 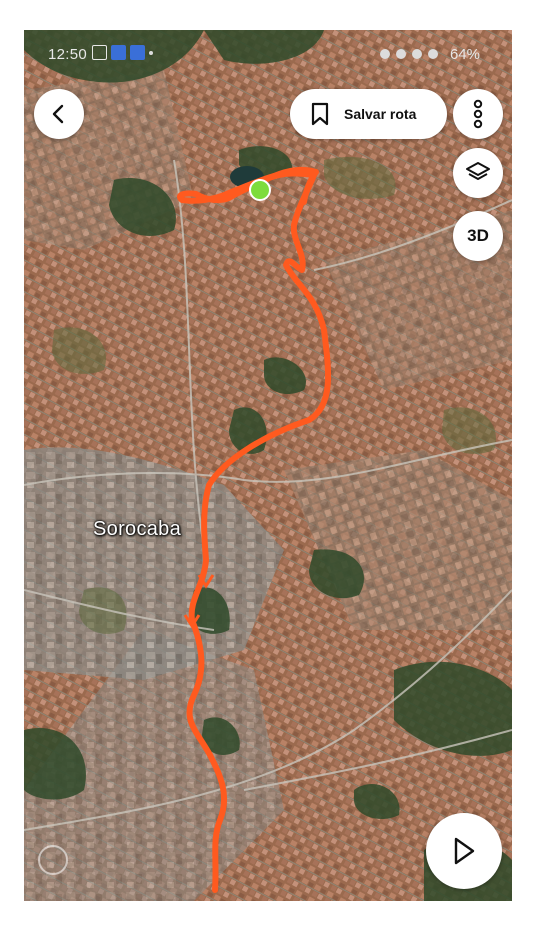 I want to click on back-button, so click(x=59, y=114).